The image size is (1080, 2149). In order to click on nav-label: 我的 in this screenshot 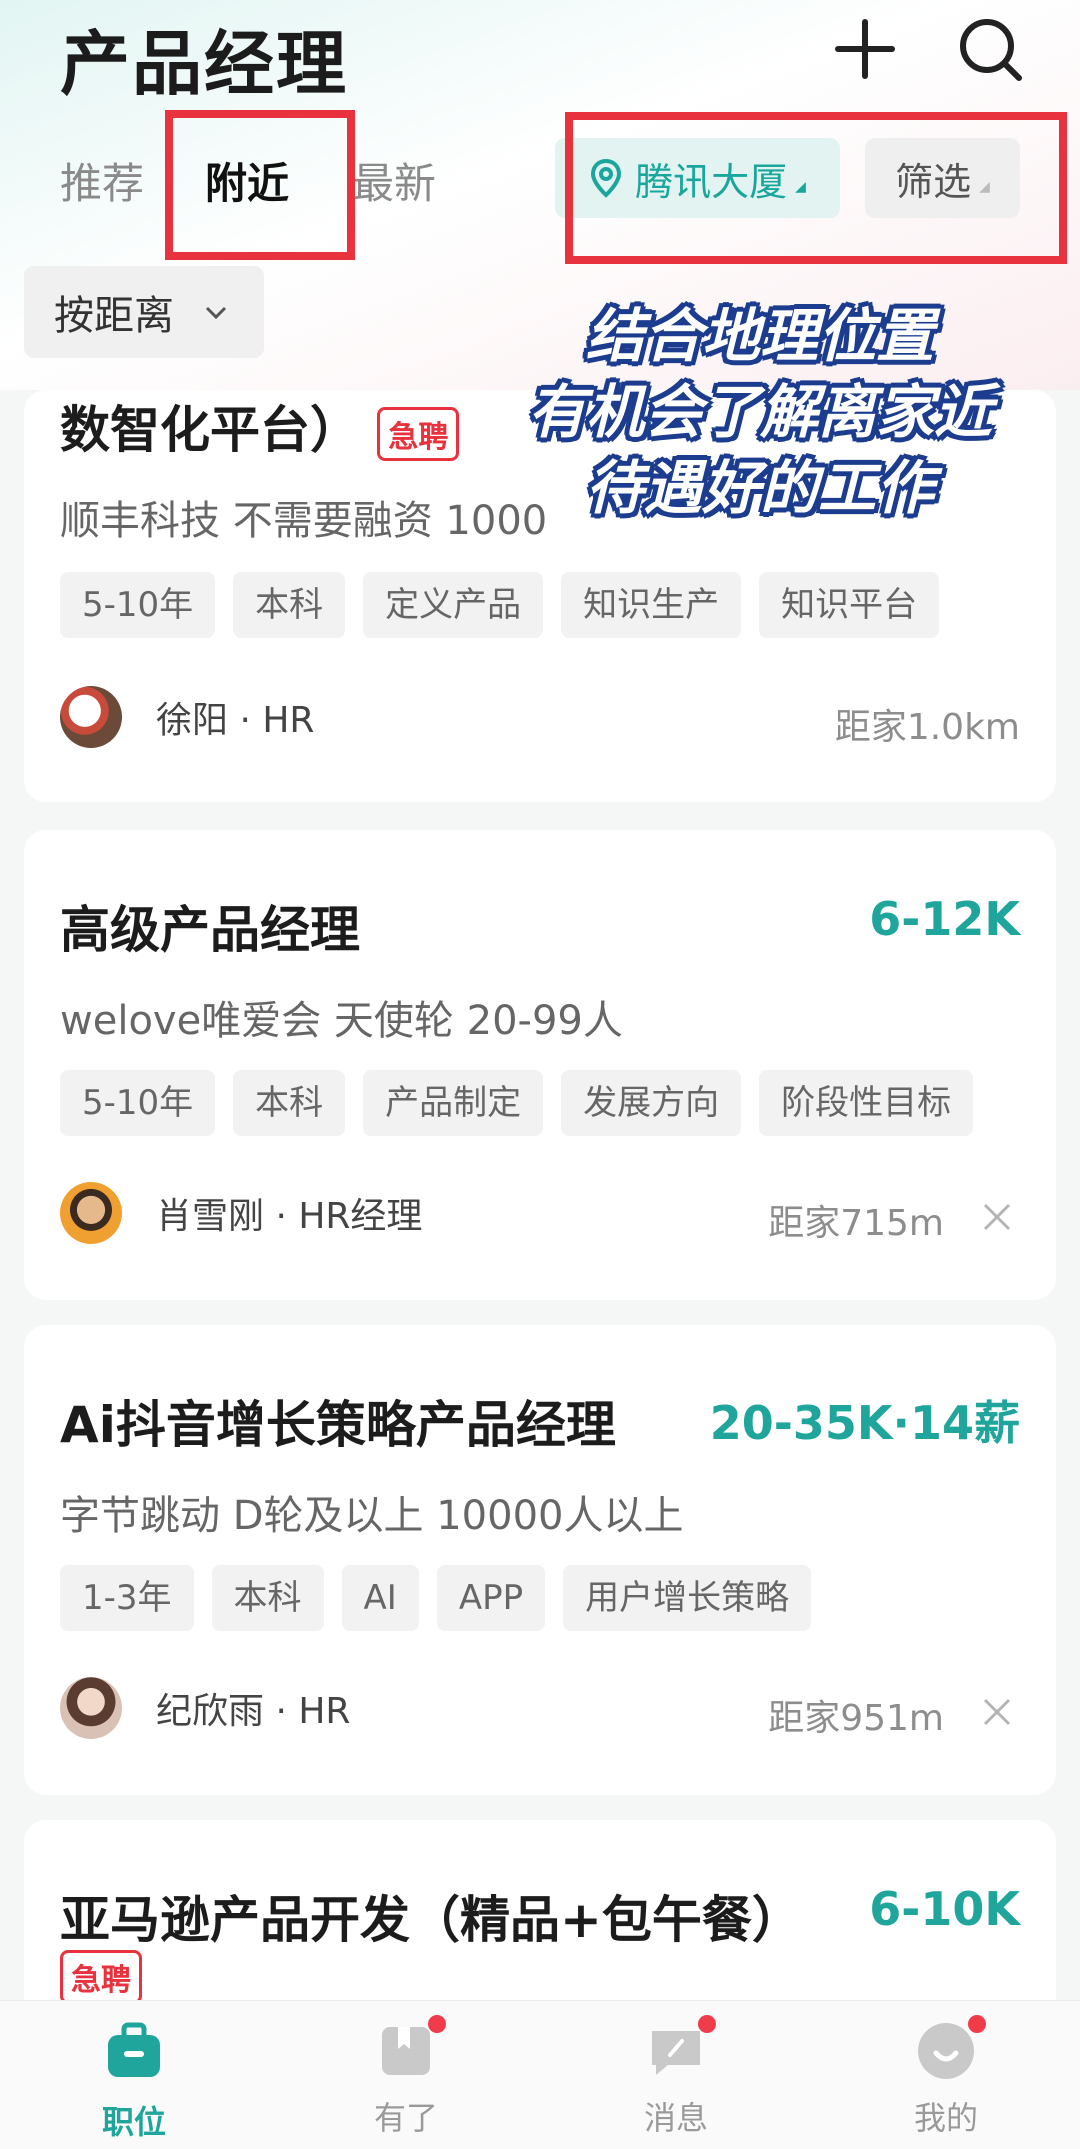, I will do `click(945, 2118)`.